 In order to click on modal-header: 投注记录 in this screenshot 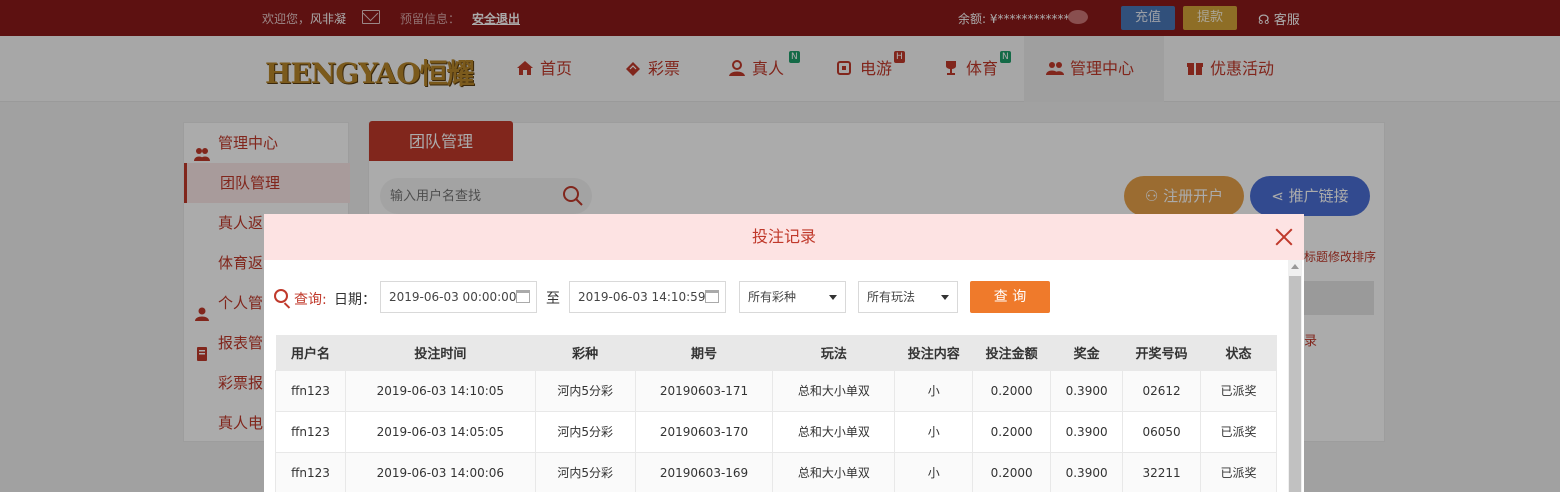, I will do `click(784, 237)`.